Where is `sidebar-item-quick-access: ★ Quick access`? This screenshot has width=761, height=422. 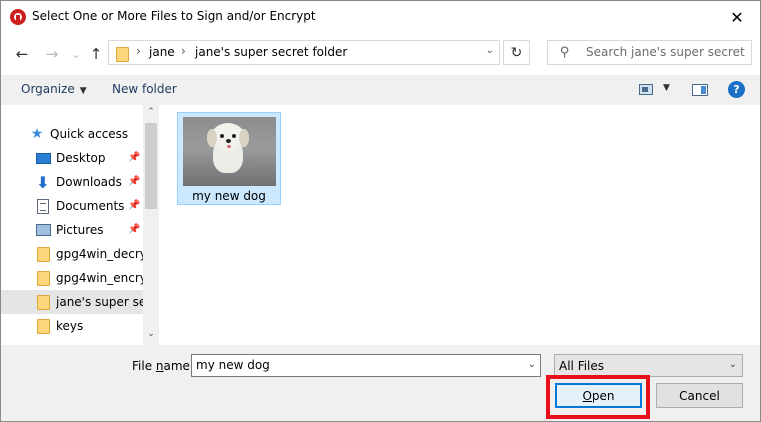
sidebar-item-quick-access: ★ Quick access is located at coordinates (72, 134).